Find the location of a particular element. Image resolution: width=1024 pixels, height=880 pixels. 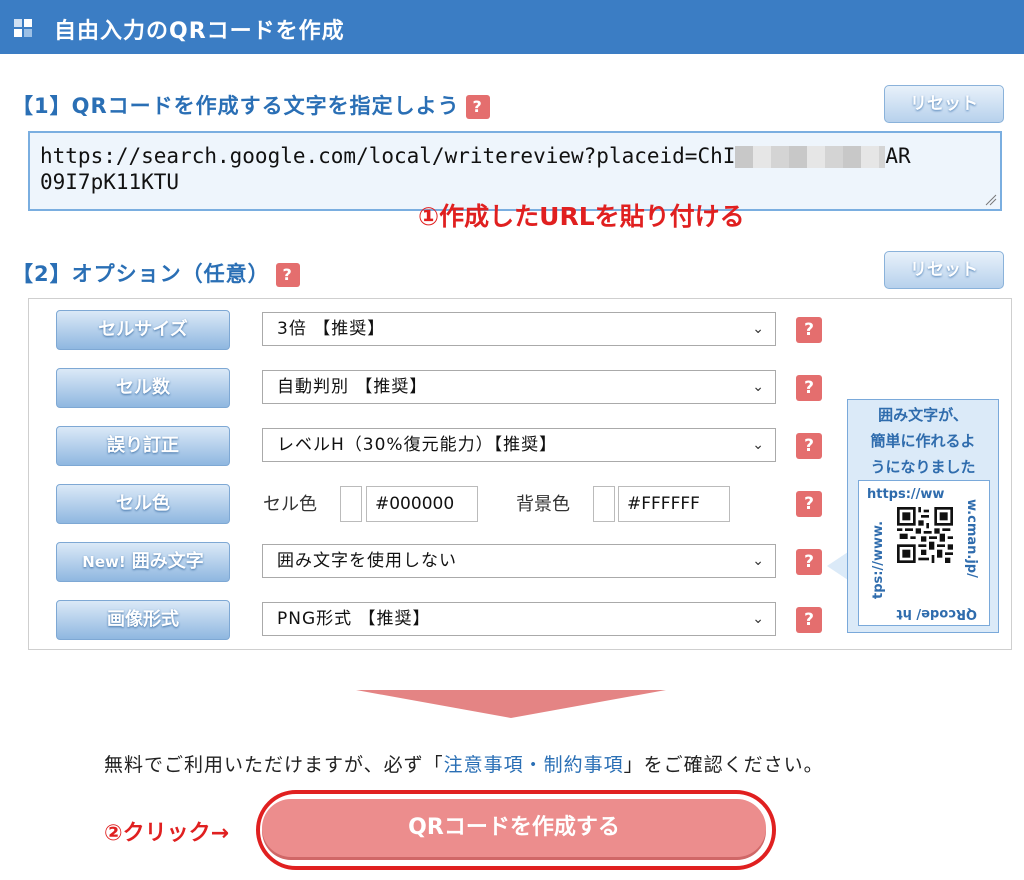

usage-notice: 無料でご利用いただけますが、必ず「注意事項・制約事項」をご確認ください。 is located at coordinates (464, 763).